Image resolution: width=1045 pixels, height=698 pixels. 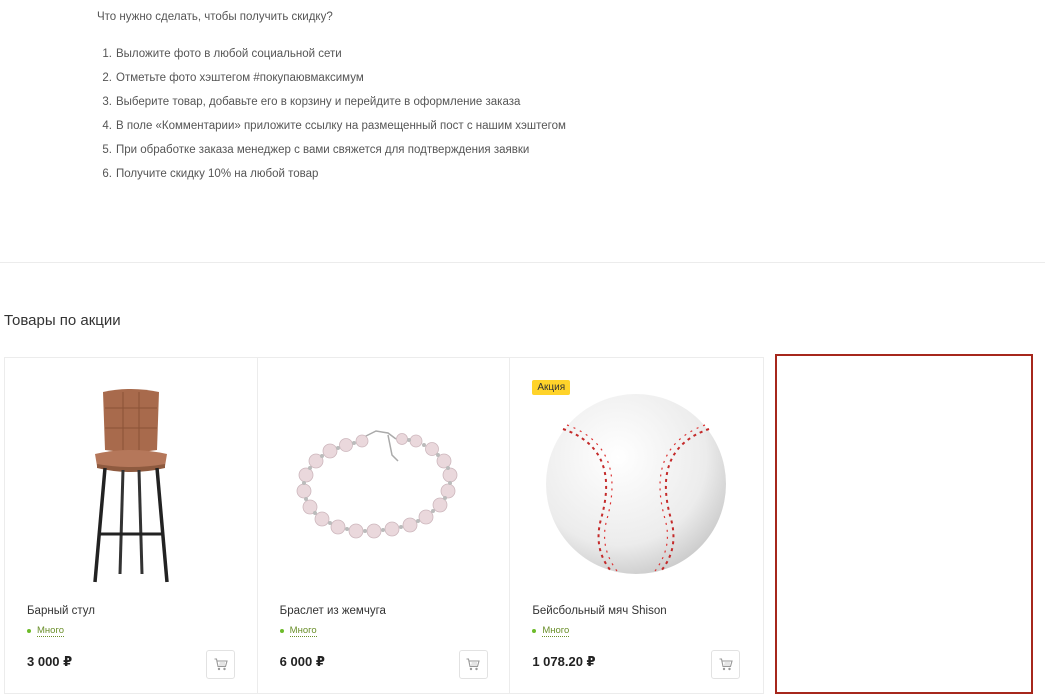 I want to click on product-image-baseball, so click(x=636, y=484).